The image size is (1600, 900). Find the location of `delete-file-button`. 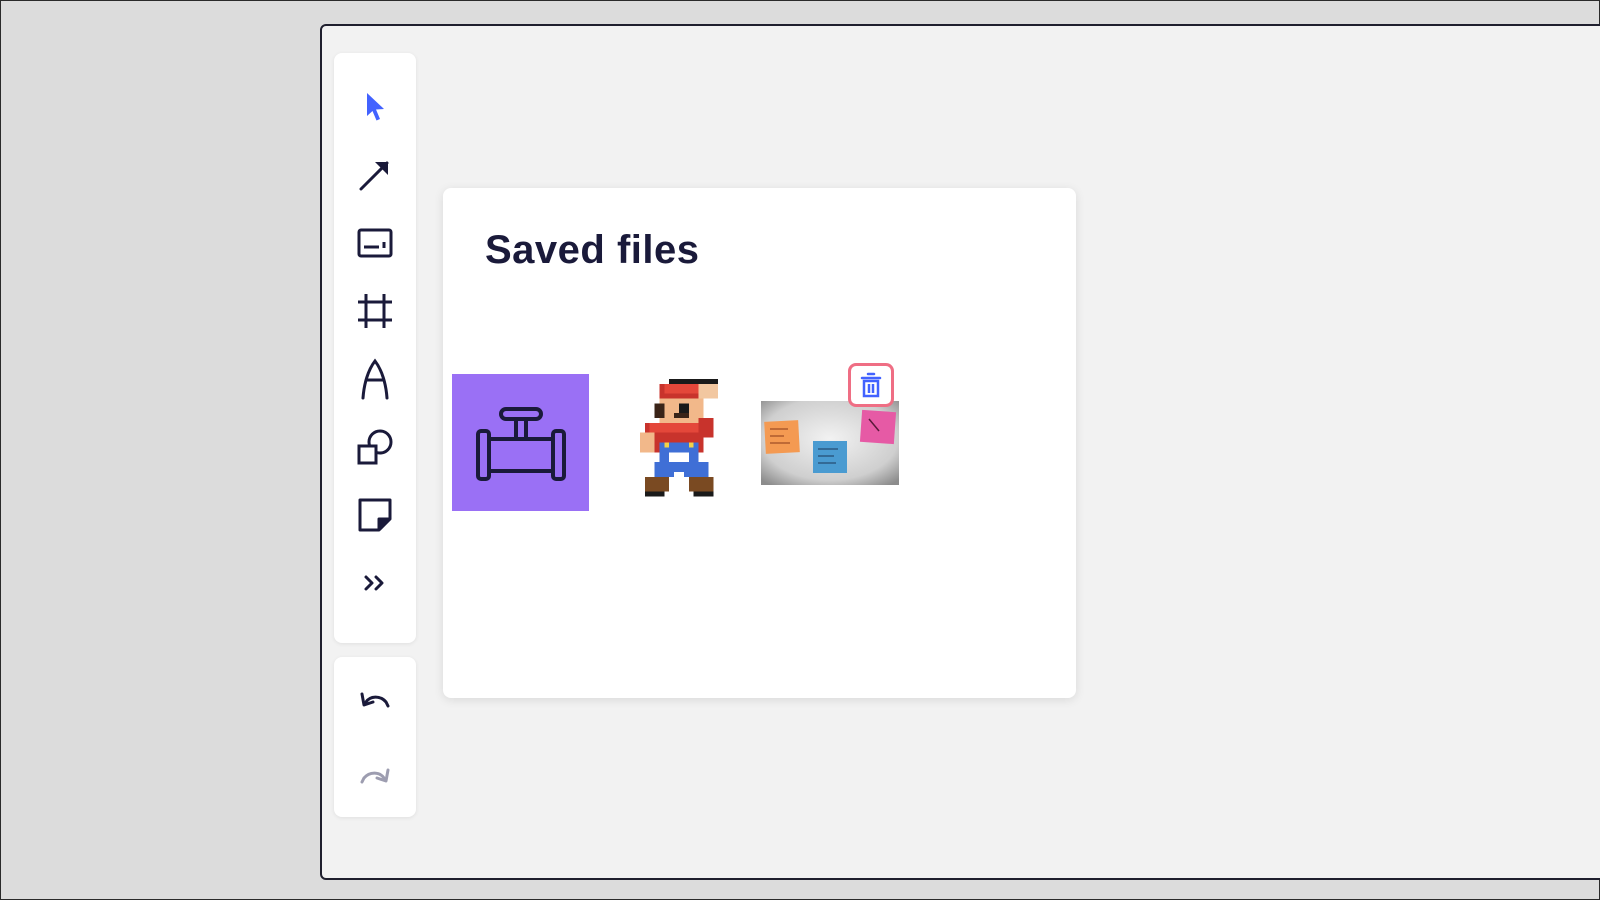

delete-file-button is located at coordinates (871, 385).